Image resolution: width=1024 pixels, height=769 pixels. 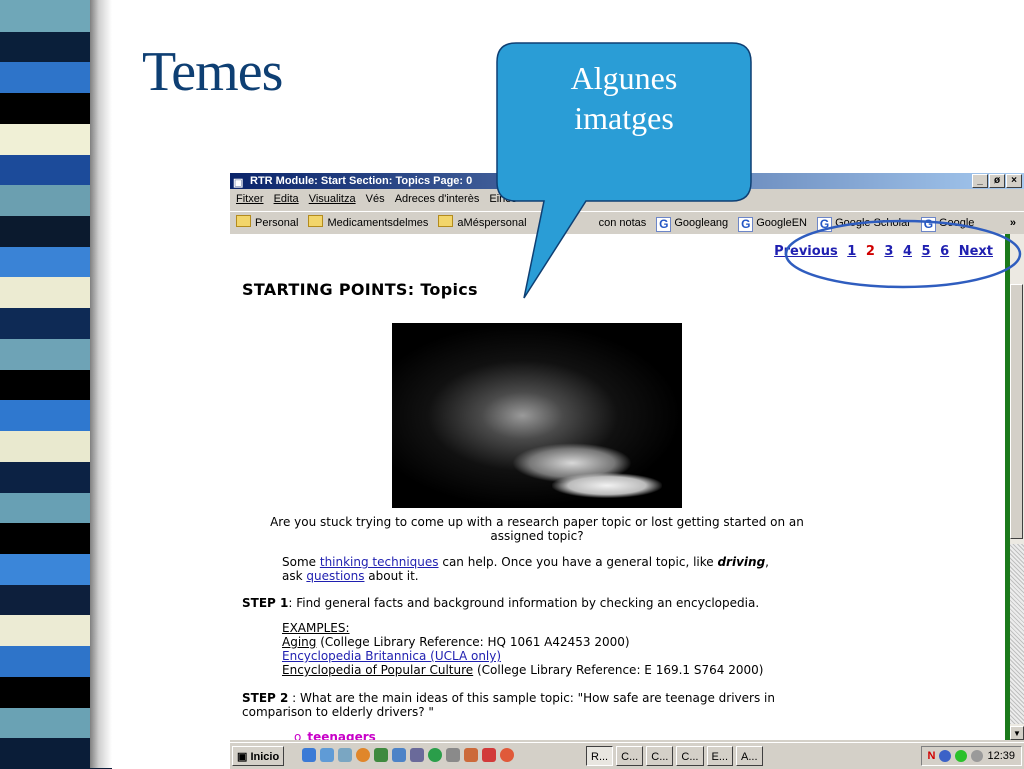 What do you see at coordinates (417, 755) in the screenshot?
I see `media-icon` at bounding box center [417, 755].